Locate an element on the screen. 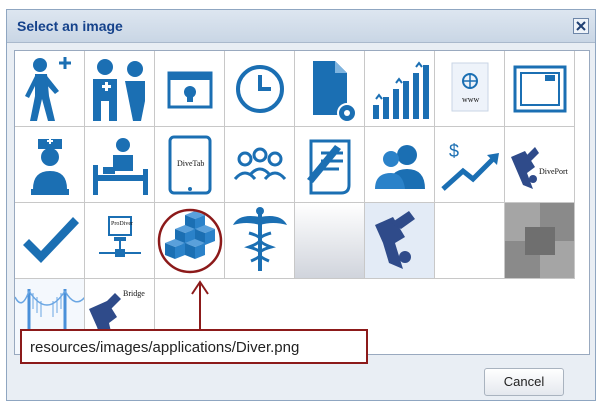  path-tooltip: resources/images/applications/Diver.png is located at coordinates (194, 346).